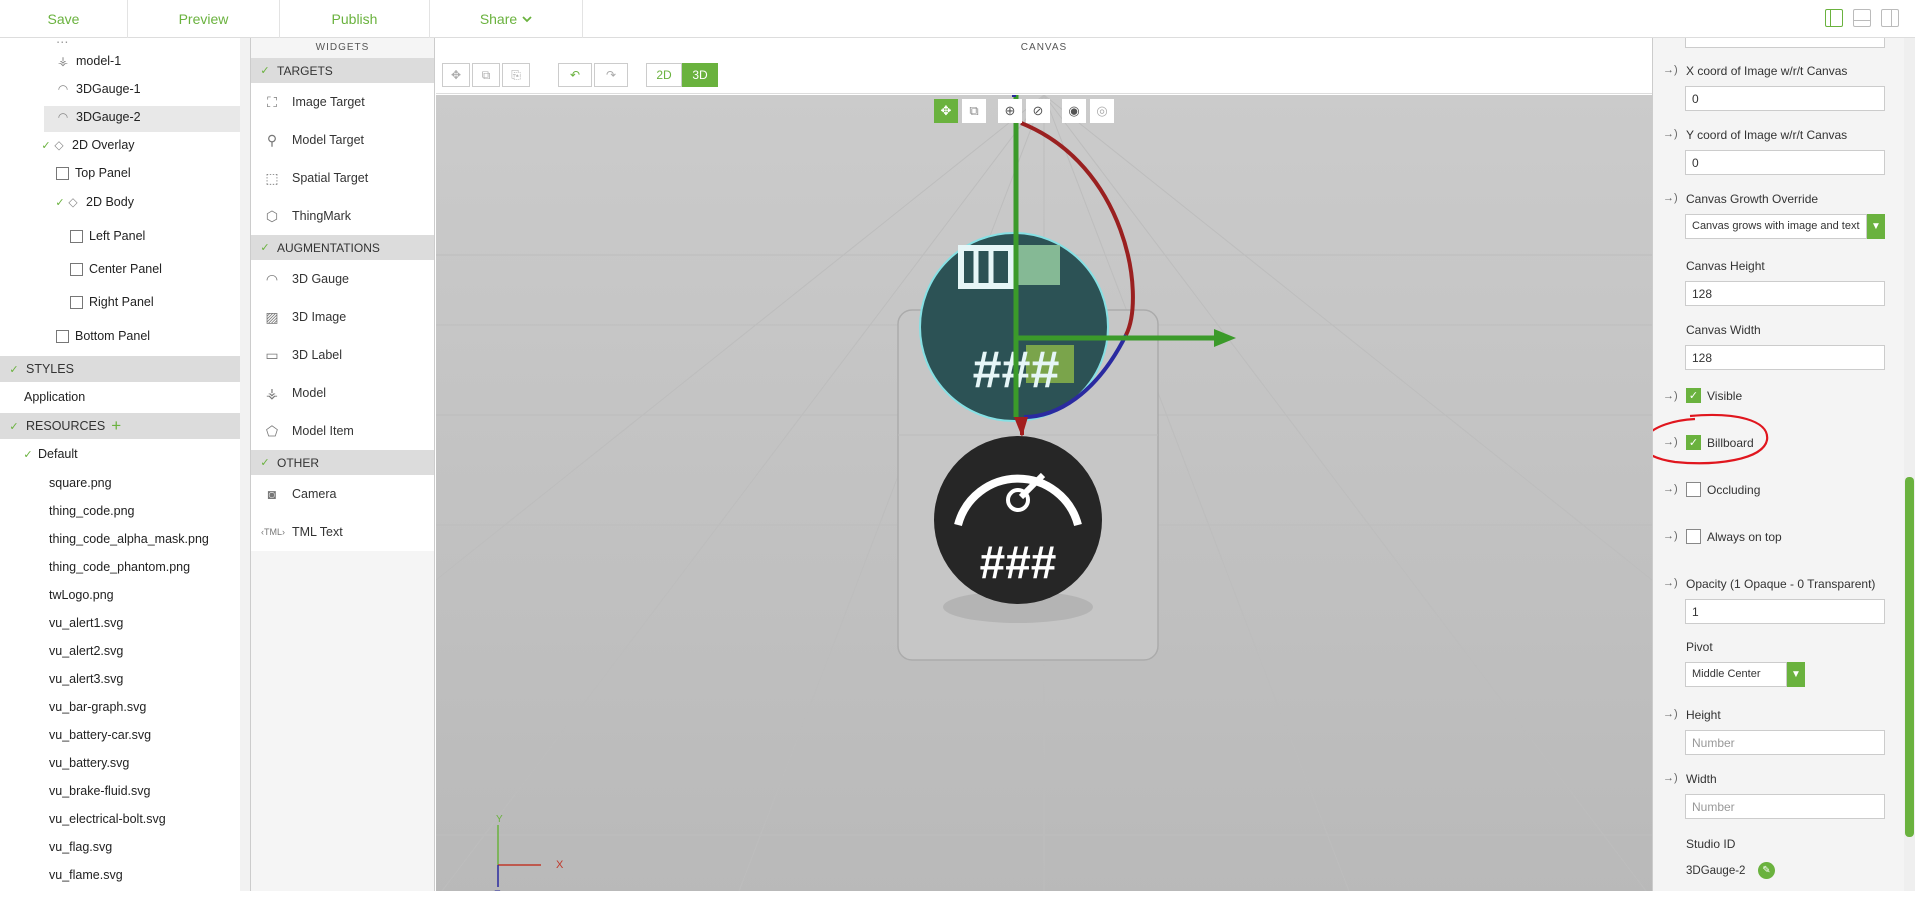 The height and width of the screenshot is (899, 1915). What do you see at coordinates (1693, 489) in the screenshot?
I see `occluding-checkbox` at bounding box center [1693, 489].